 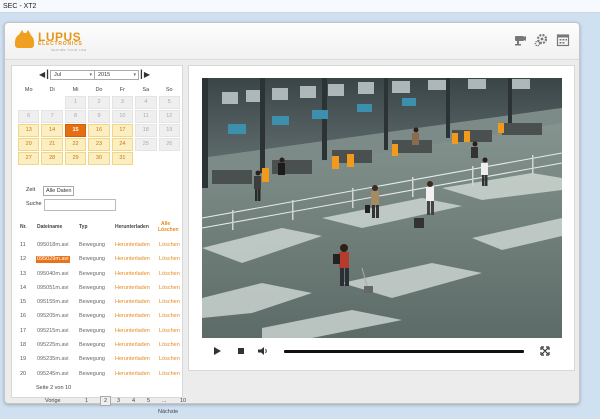 What do you see at coordinates (53, 274) in the screenshot?
I see `row-filename: 095040m.avi` at bounding box center [53, 274].